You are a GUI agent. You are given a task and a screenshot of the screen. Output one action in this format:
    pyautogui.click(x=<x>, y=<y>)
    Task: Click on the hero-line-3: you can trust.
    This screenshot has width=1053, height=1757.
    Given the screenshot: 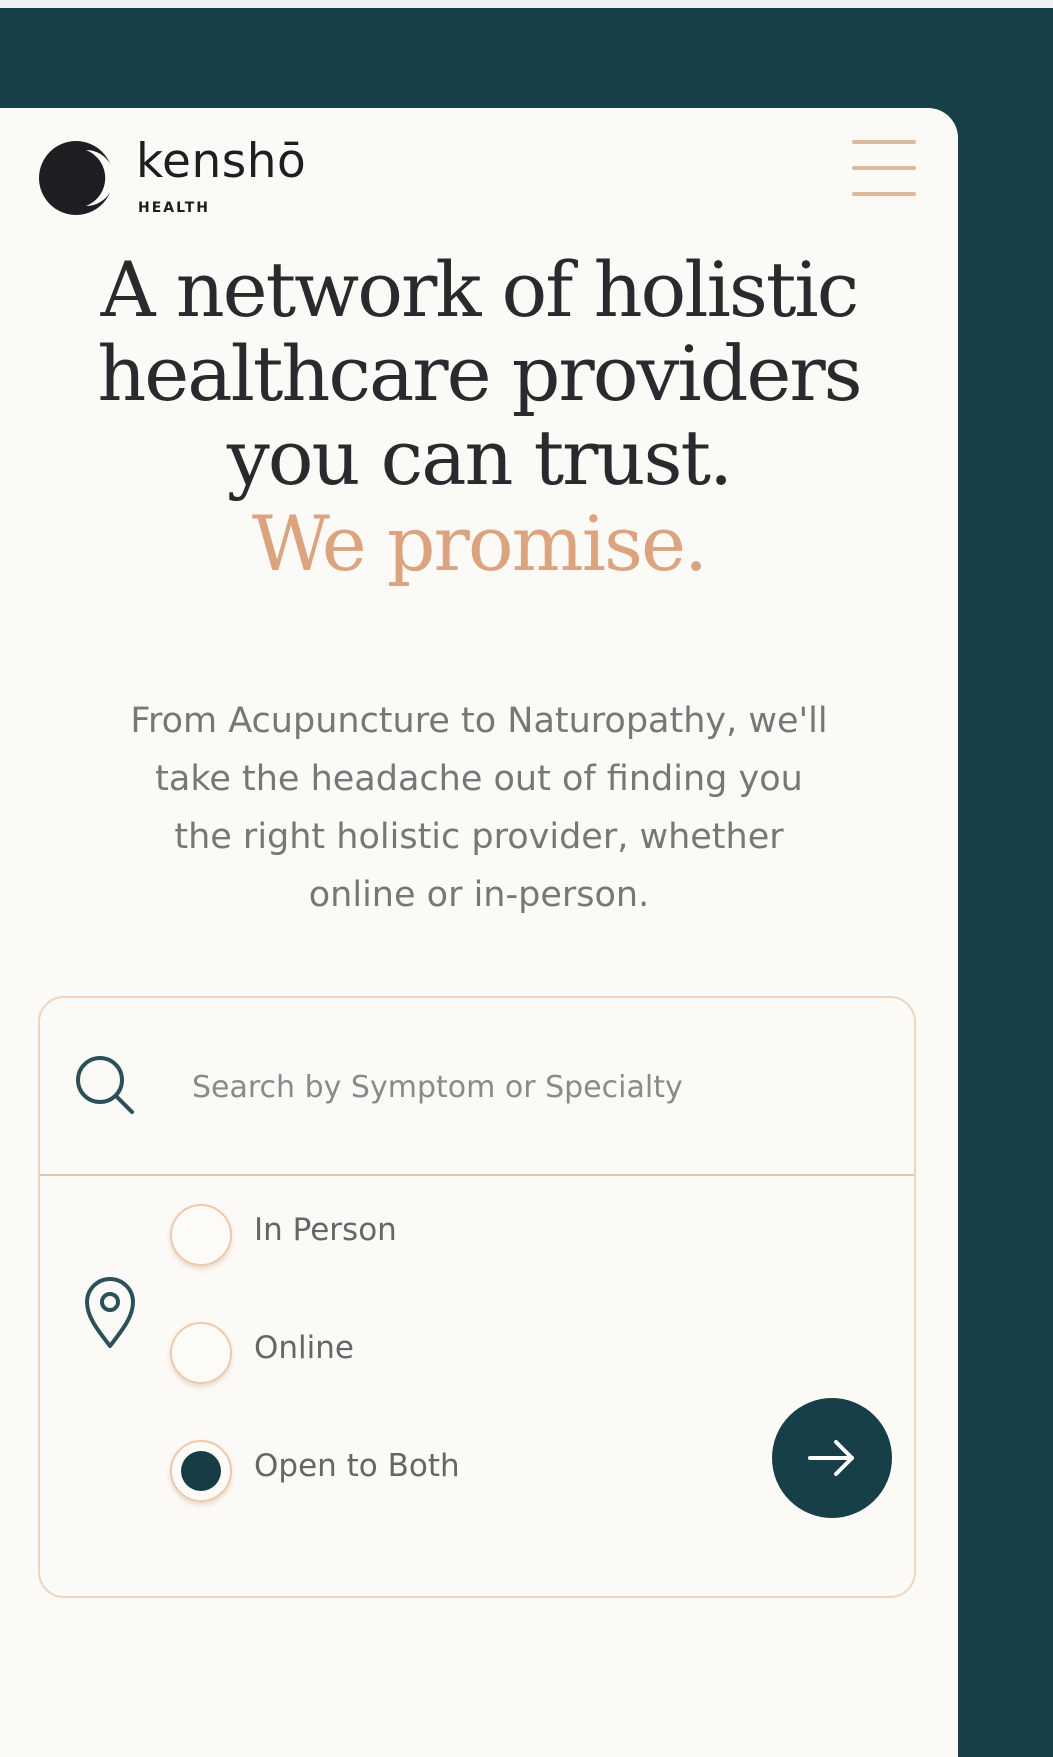 What is the action you would take?
    pyautogui.click(x=479, y=457)
    